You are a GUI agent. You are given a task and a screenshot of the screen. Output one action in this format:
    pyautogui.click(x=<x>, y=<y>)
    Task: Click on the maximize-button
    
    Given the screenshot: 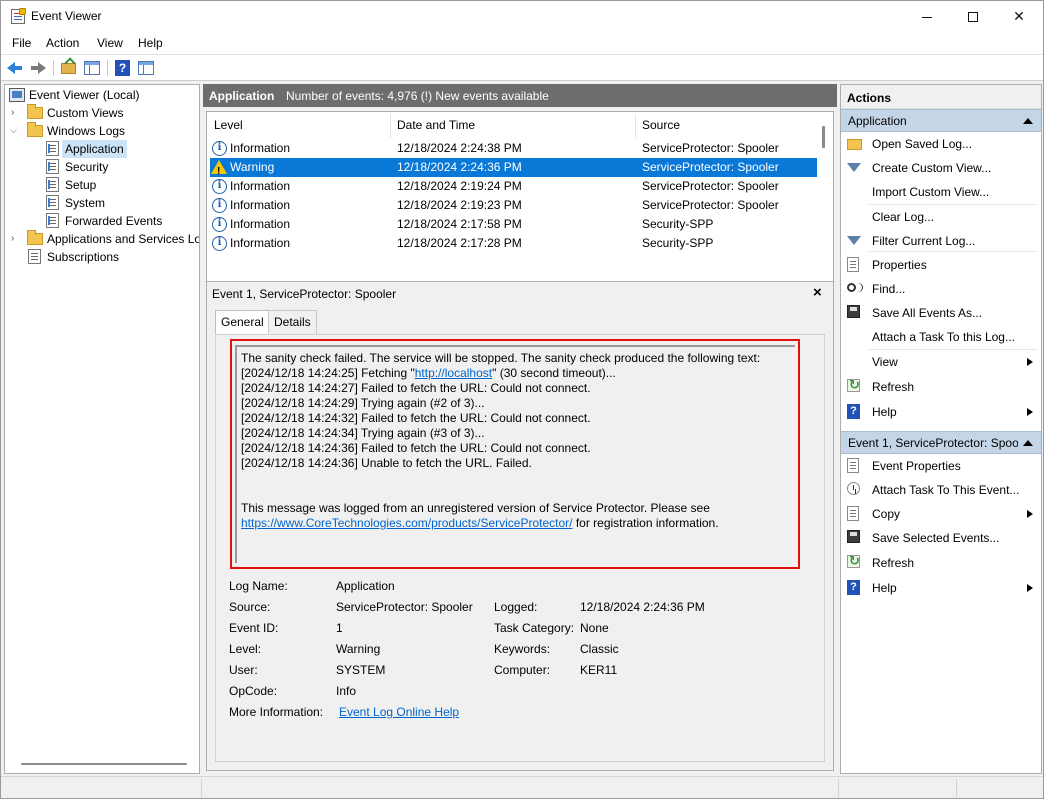 What is the action you would take?
    pyautogui.click(x=973, y=16)
    